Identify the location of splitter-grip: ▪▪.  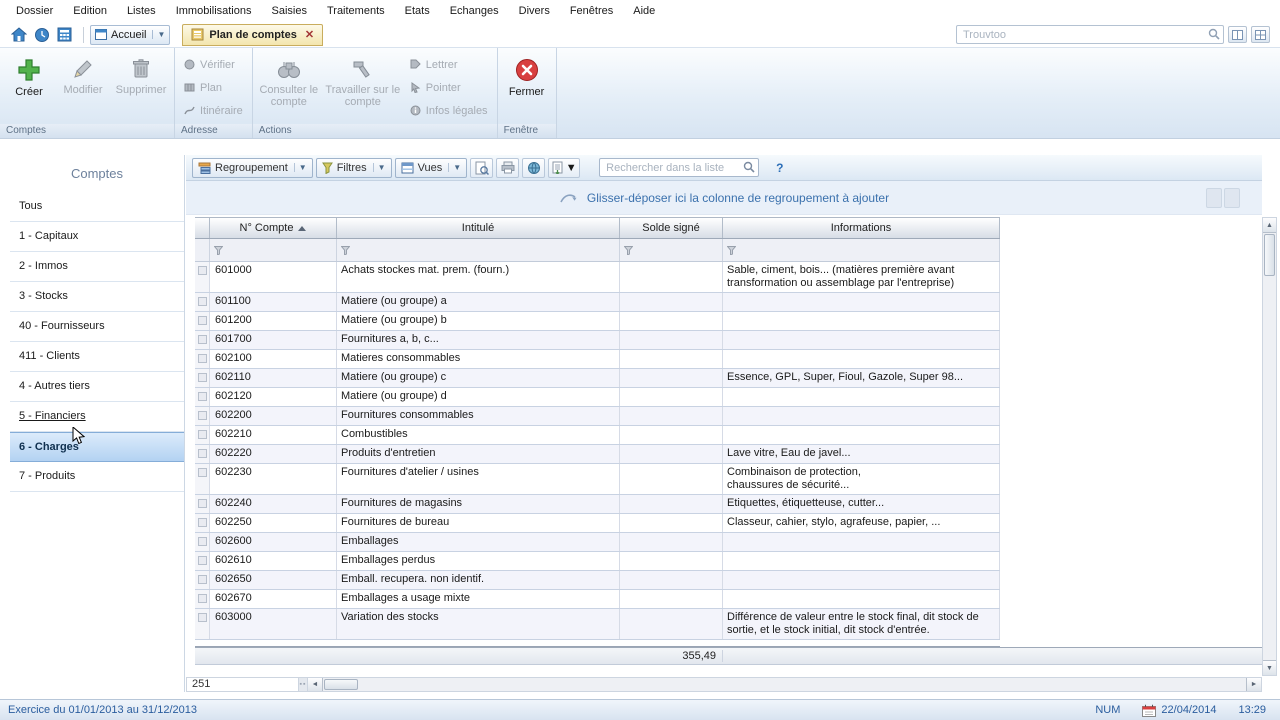
(303, 684).